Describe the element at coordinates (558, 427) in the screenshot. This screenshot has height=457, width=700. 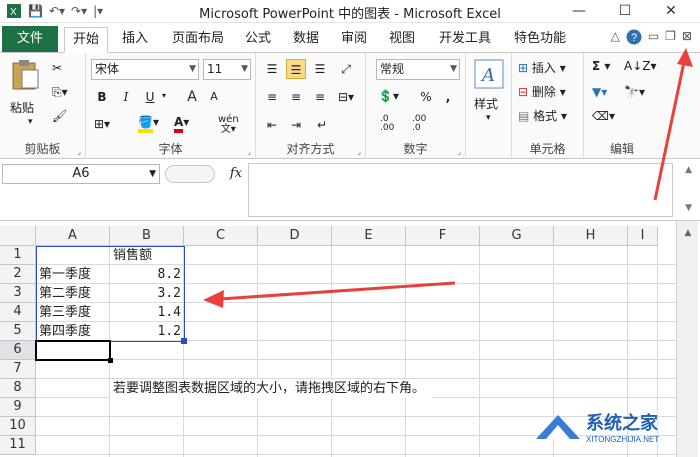
I see `watermark-logo-icon` at that location.